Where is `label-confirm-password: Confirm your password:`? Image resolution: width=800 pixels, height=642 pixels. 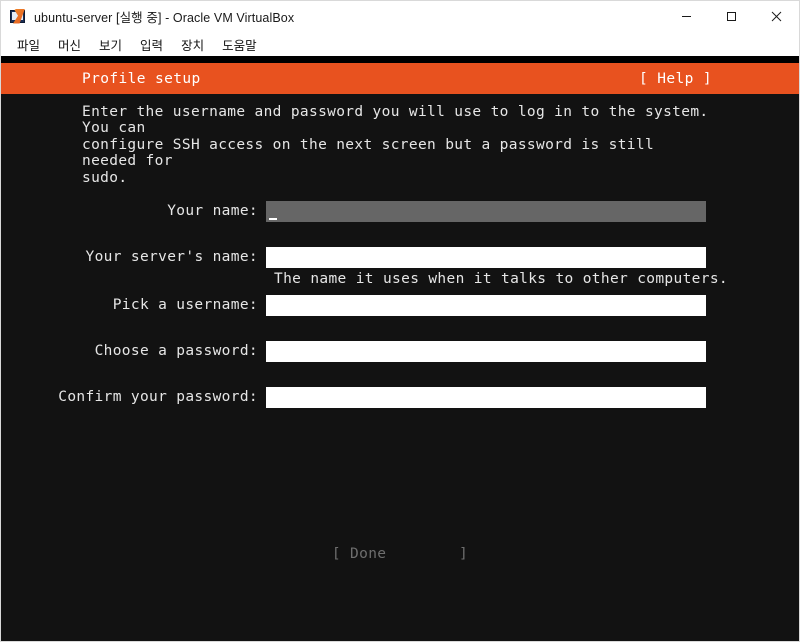 label-confirm-password: Confirm your password: is located at coordinates (158, 397).